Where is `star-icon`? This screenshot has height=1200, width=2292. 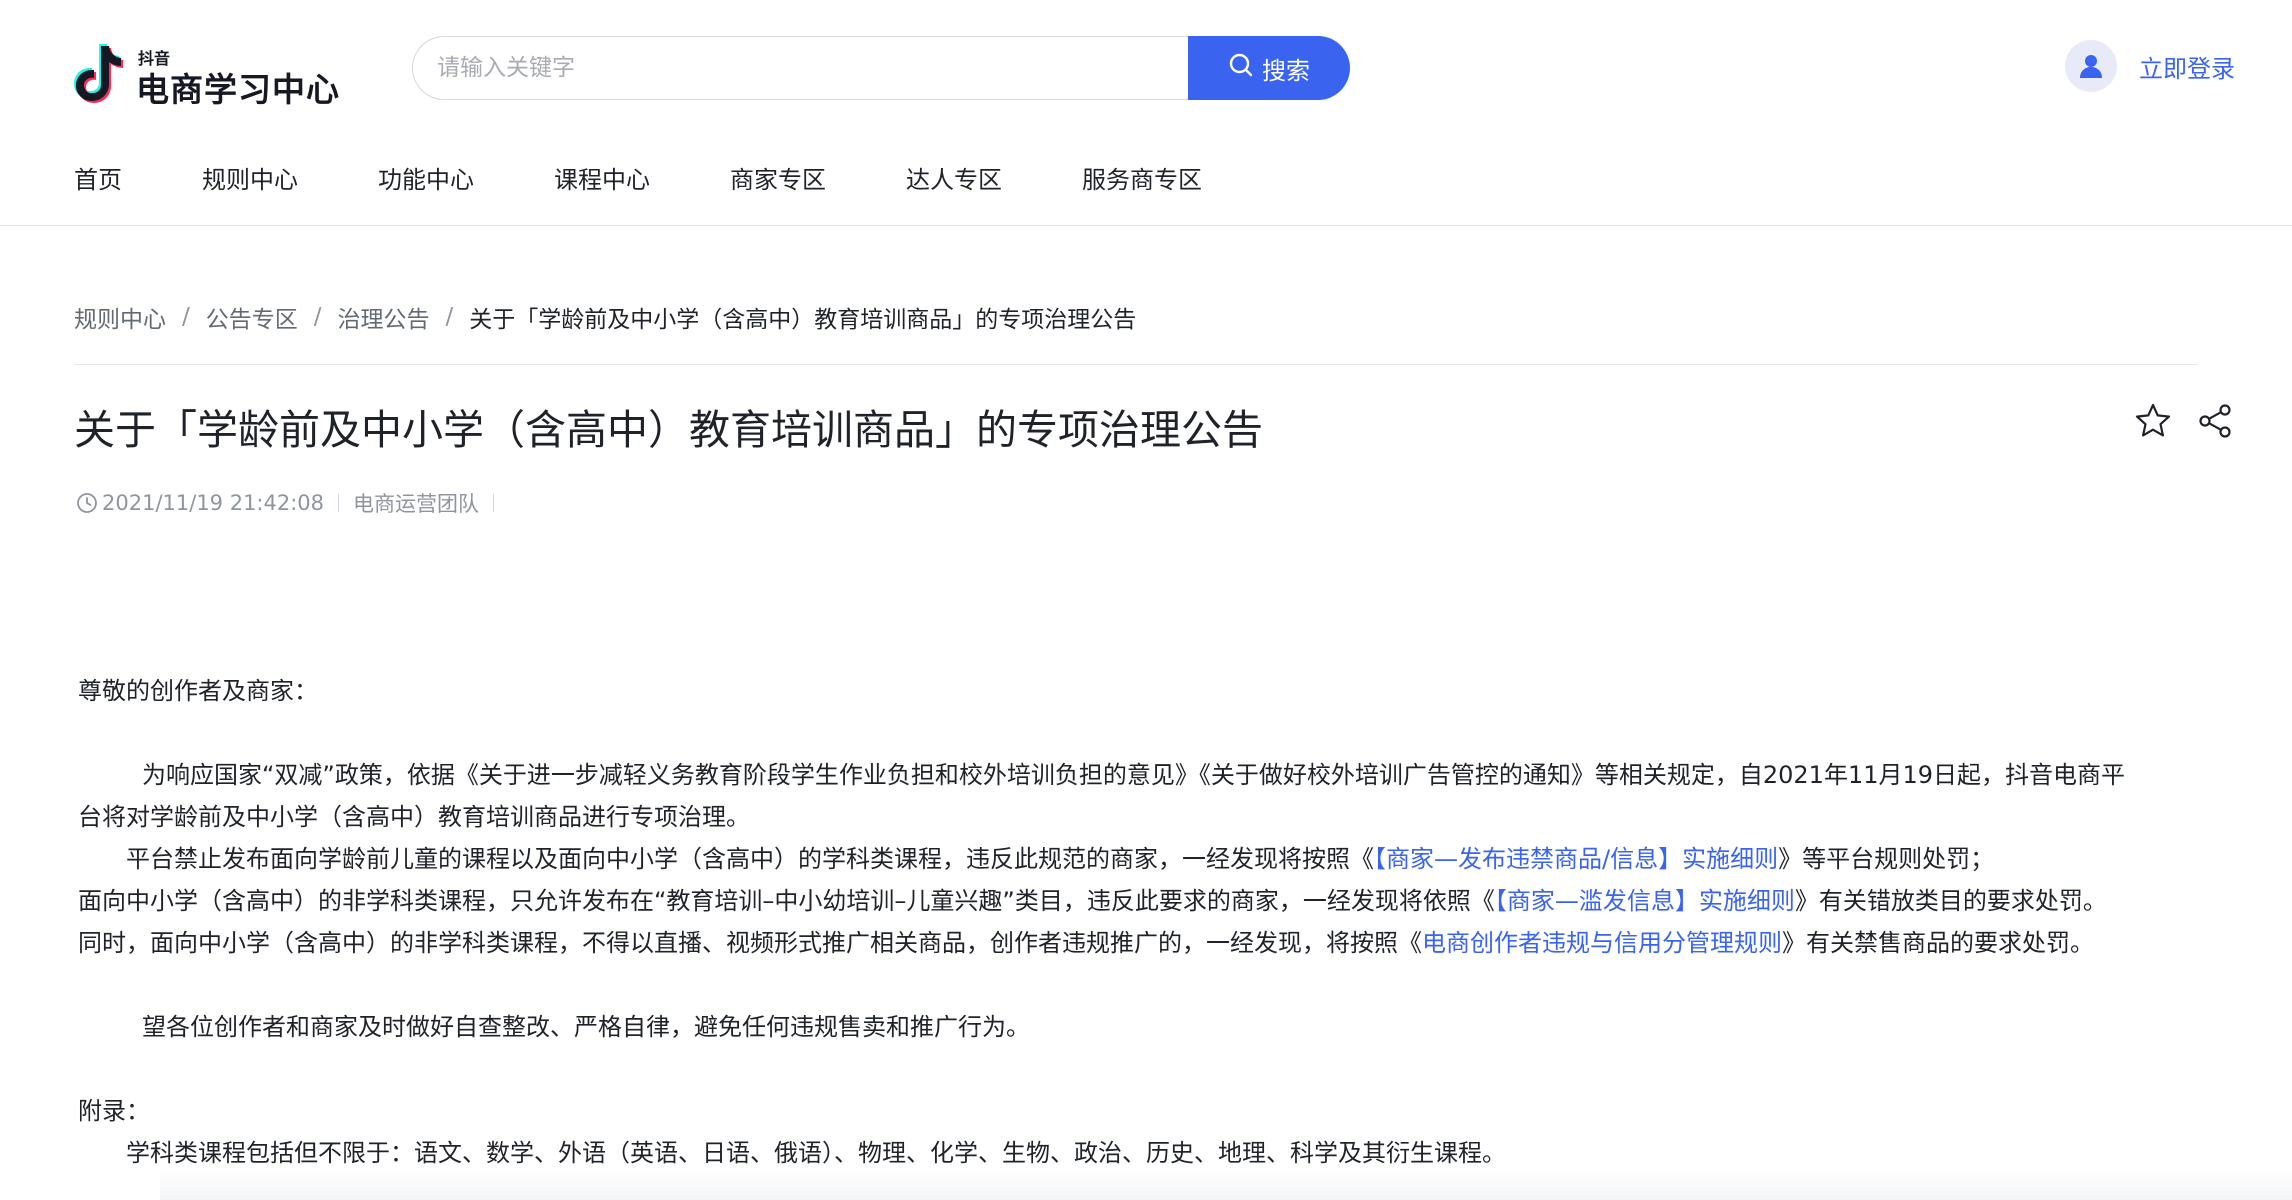
star-icon is located at coordinates (2153, 421).